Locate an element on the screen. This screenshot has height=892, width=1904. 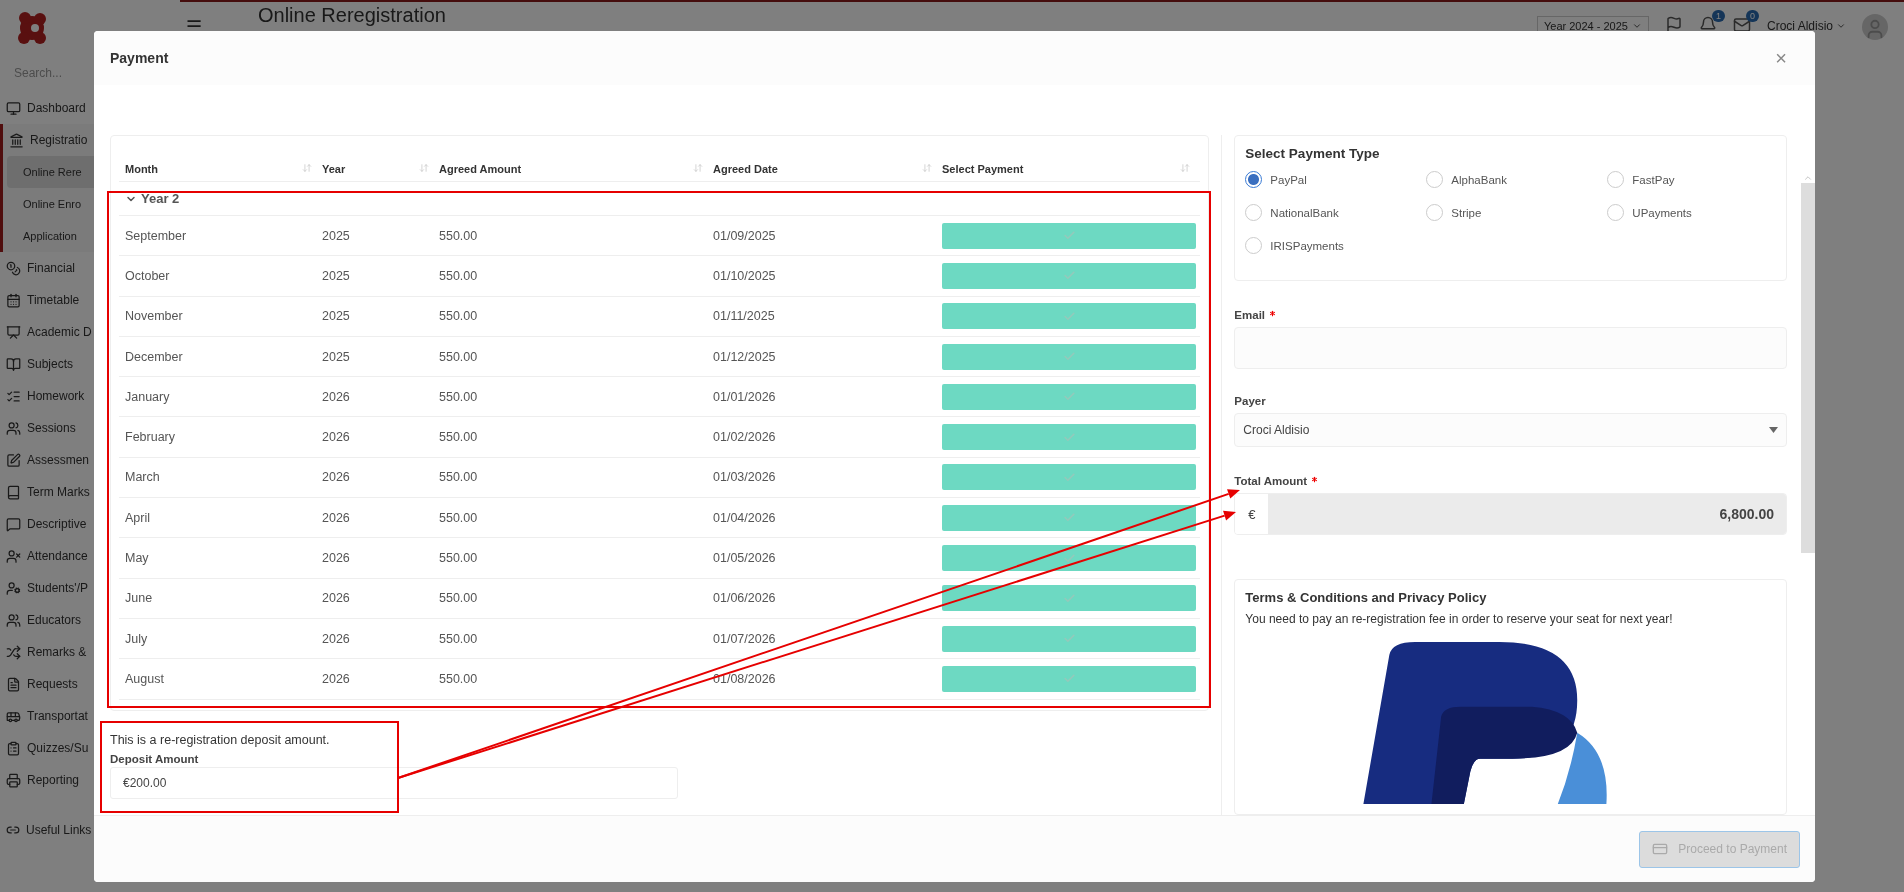
scroll-up-icon is located at coordinates (1808, 178).